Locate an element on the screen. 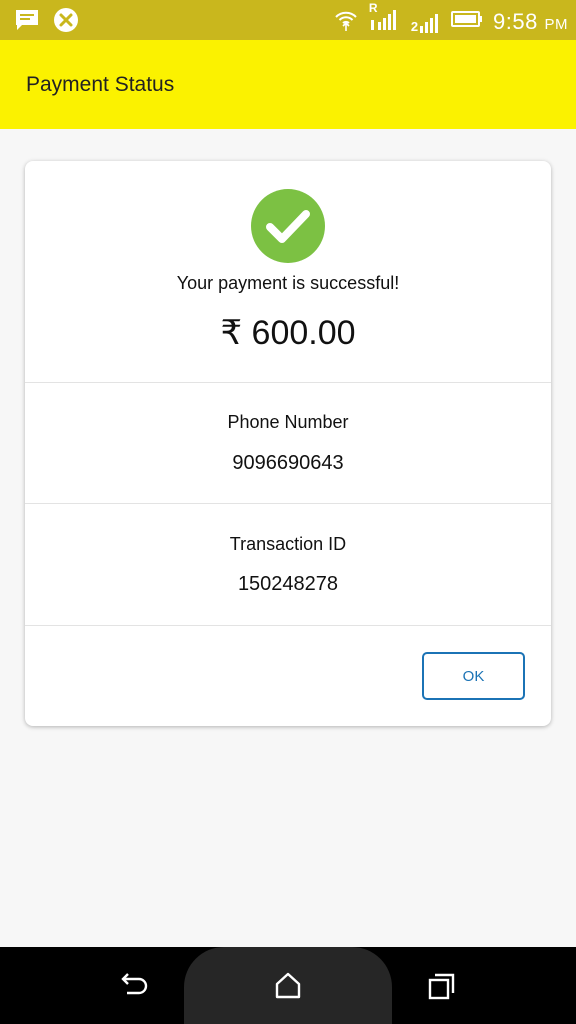 The width and height of the screenshot is (576, 1024). phone-number-value: 9096690643 is located at coordinates (288, 463).